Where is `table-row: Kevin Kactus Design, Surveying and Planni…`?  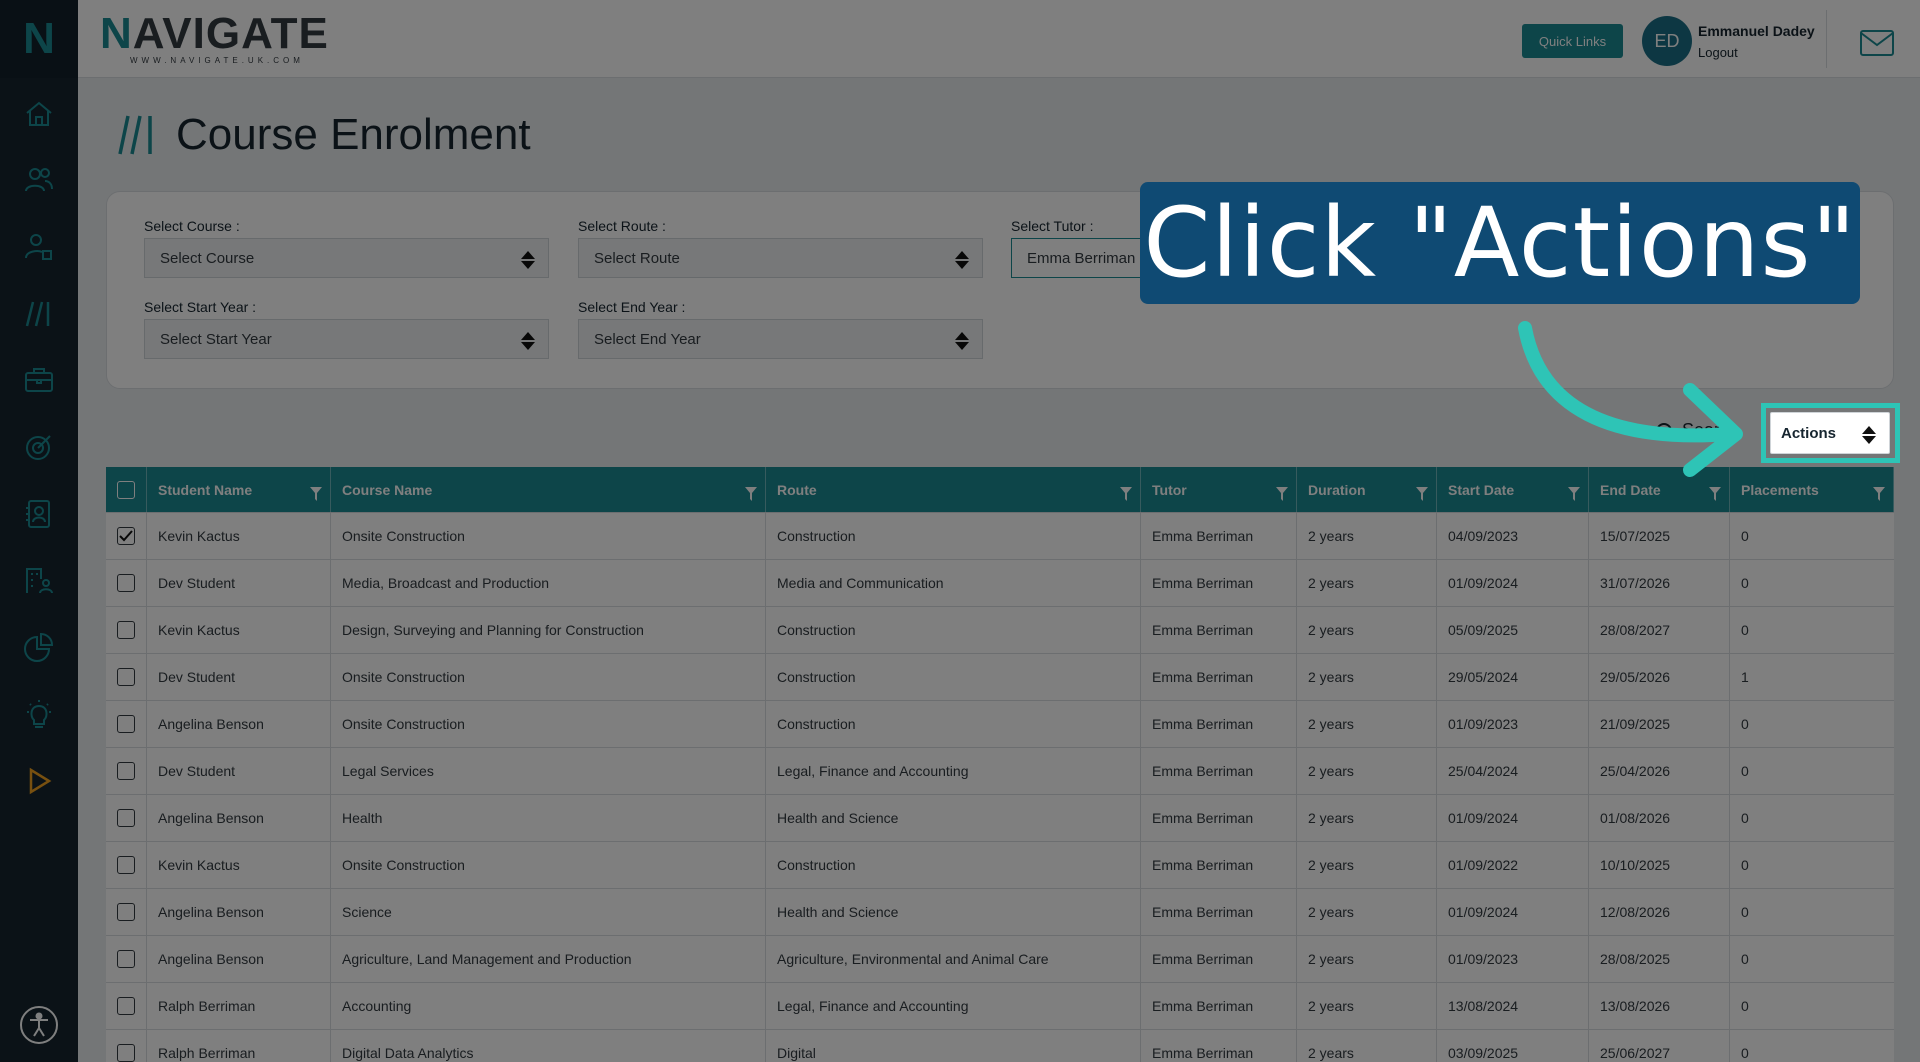 table-row: Kevin Kactus Design, Surveying and Planni… is located at coordinates (1000, 630).